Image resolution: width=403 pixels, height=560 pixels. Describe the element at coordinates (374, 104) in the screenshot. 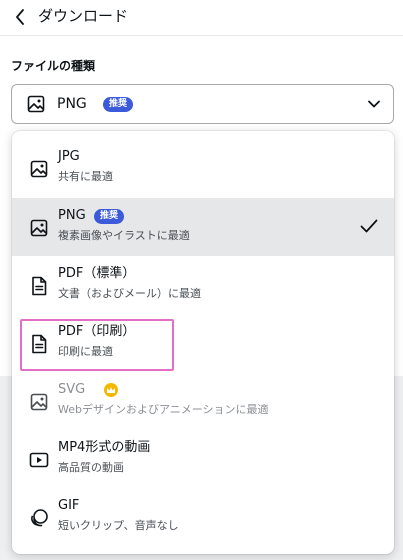

I see `chevron-down-icon` at that location.